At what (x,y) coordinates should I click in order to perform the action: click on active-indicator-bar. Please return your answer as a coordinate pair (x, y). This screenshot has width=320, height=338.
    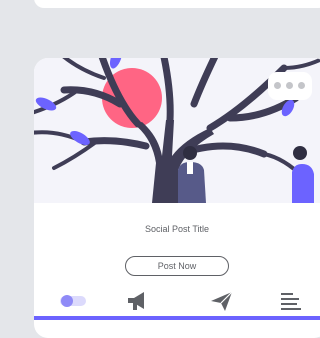
    Looking at the image, I should click on (177, 318).